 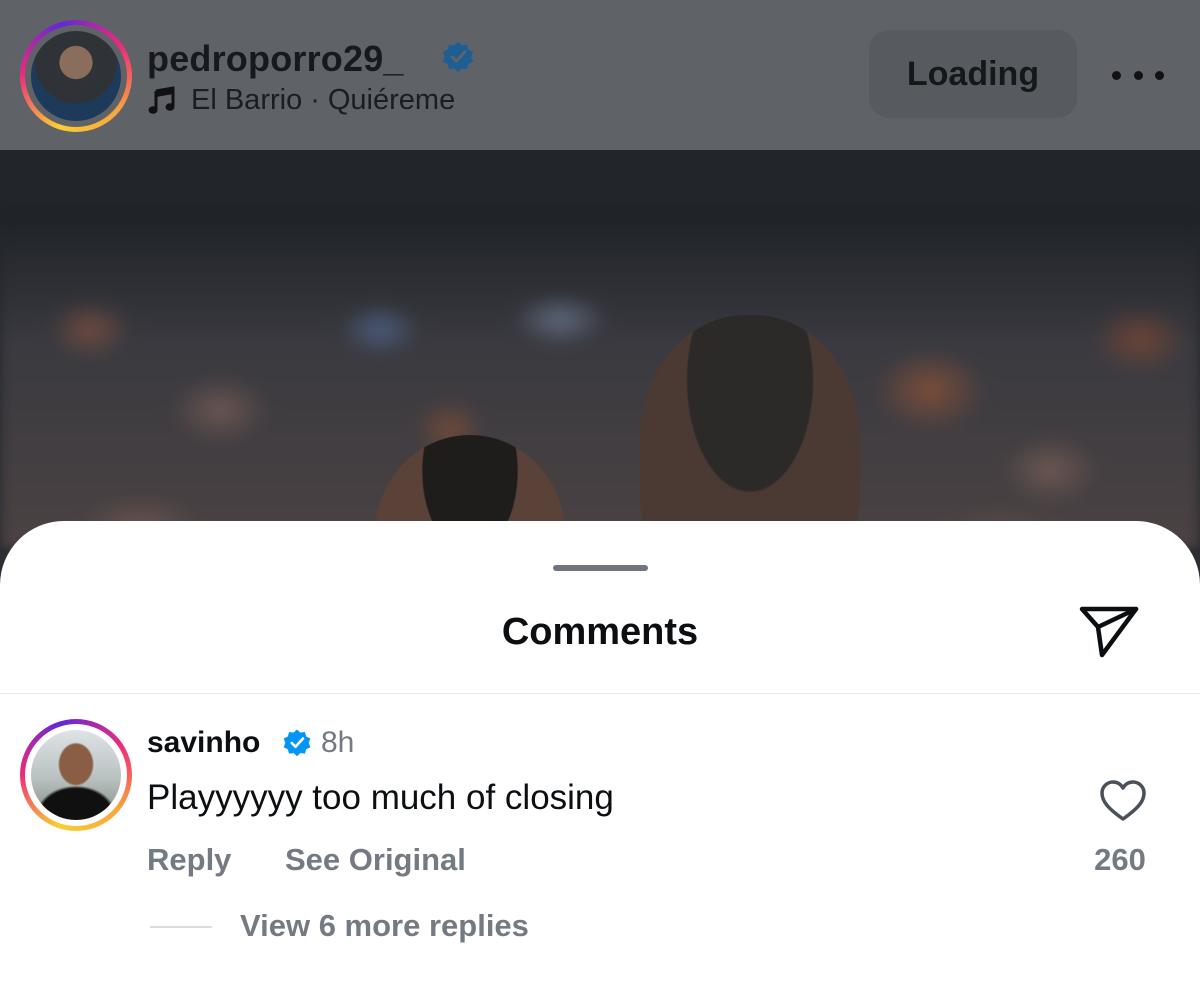 What do you see at coordinates (973, 74) in the screenshot?
I see `loading-button: Loading` at bounding box center [973, 74].